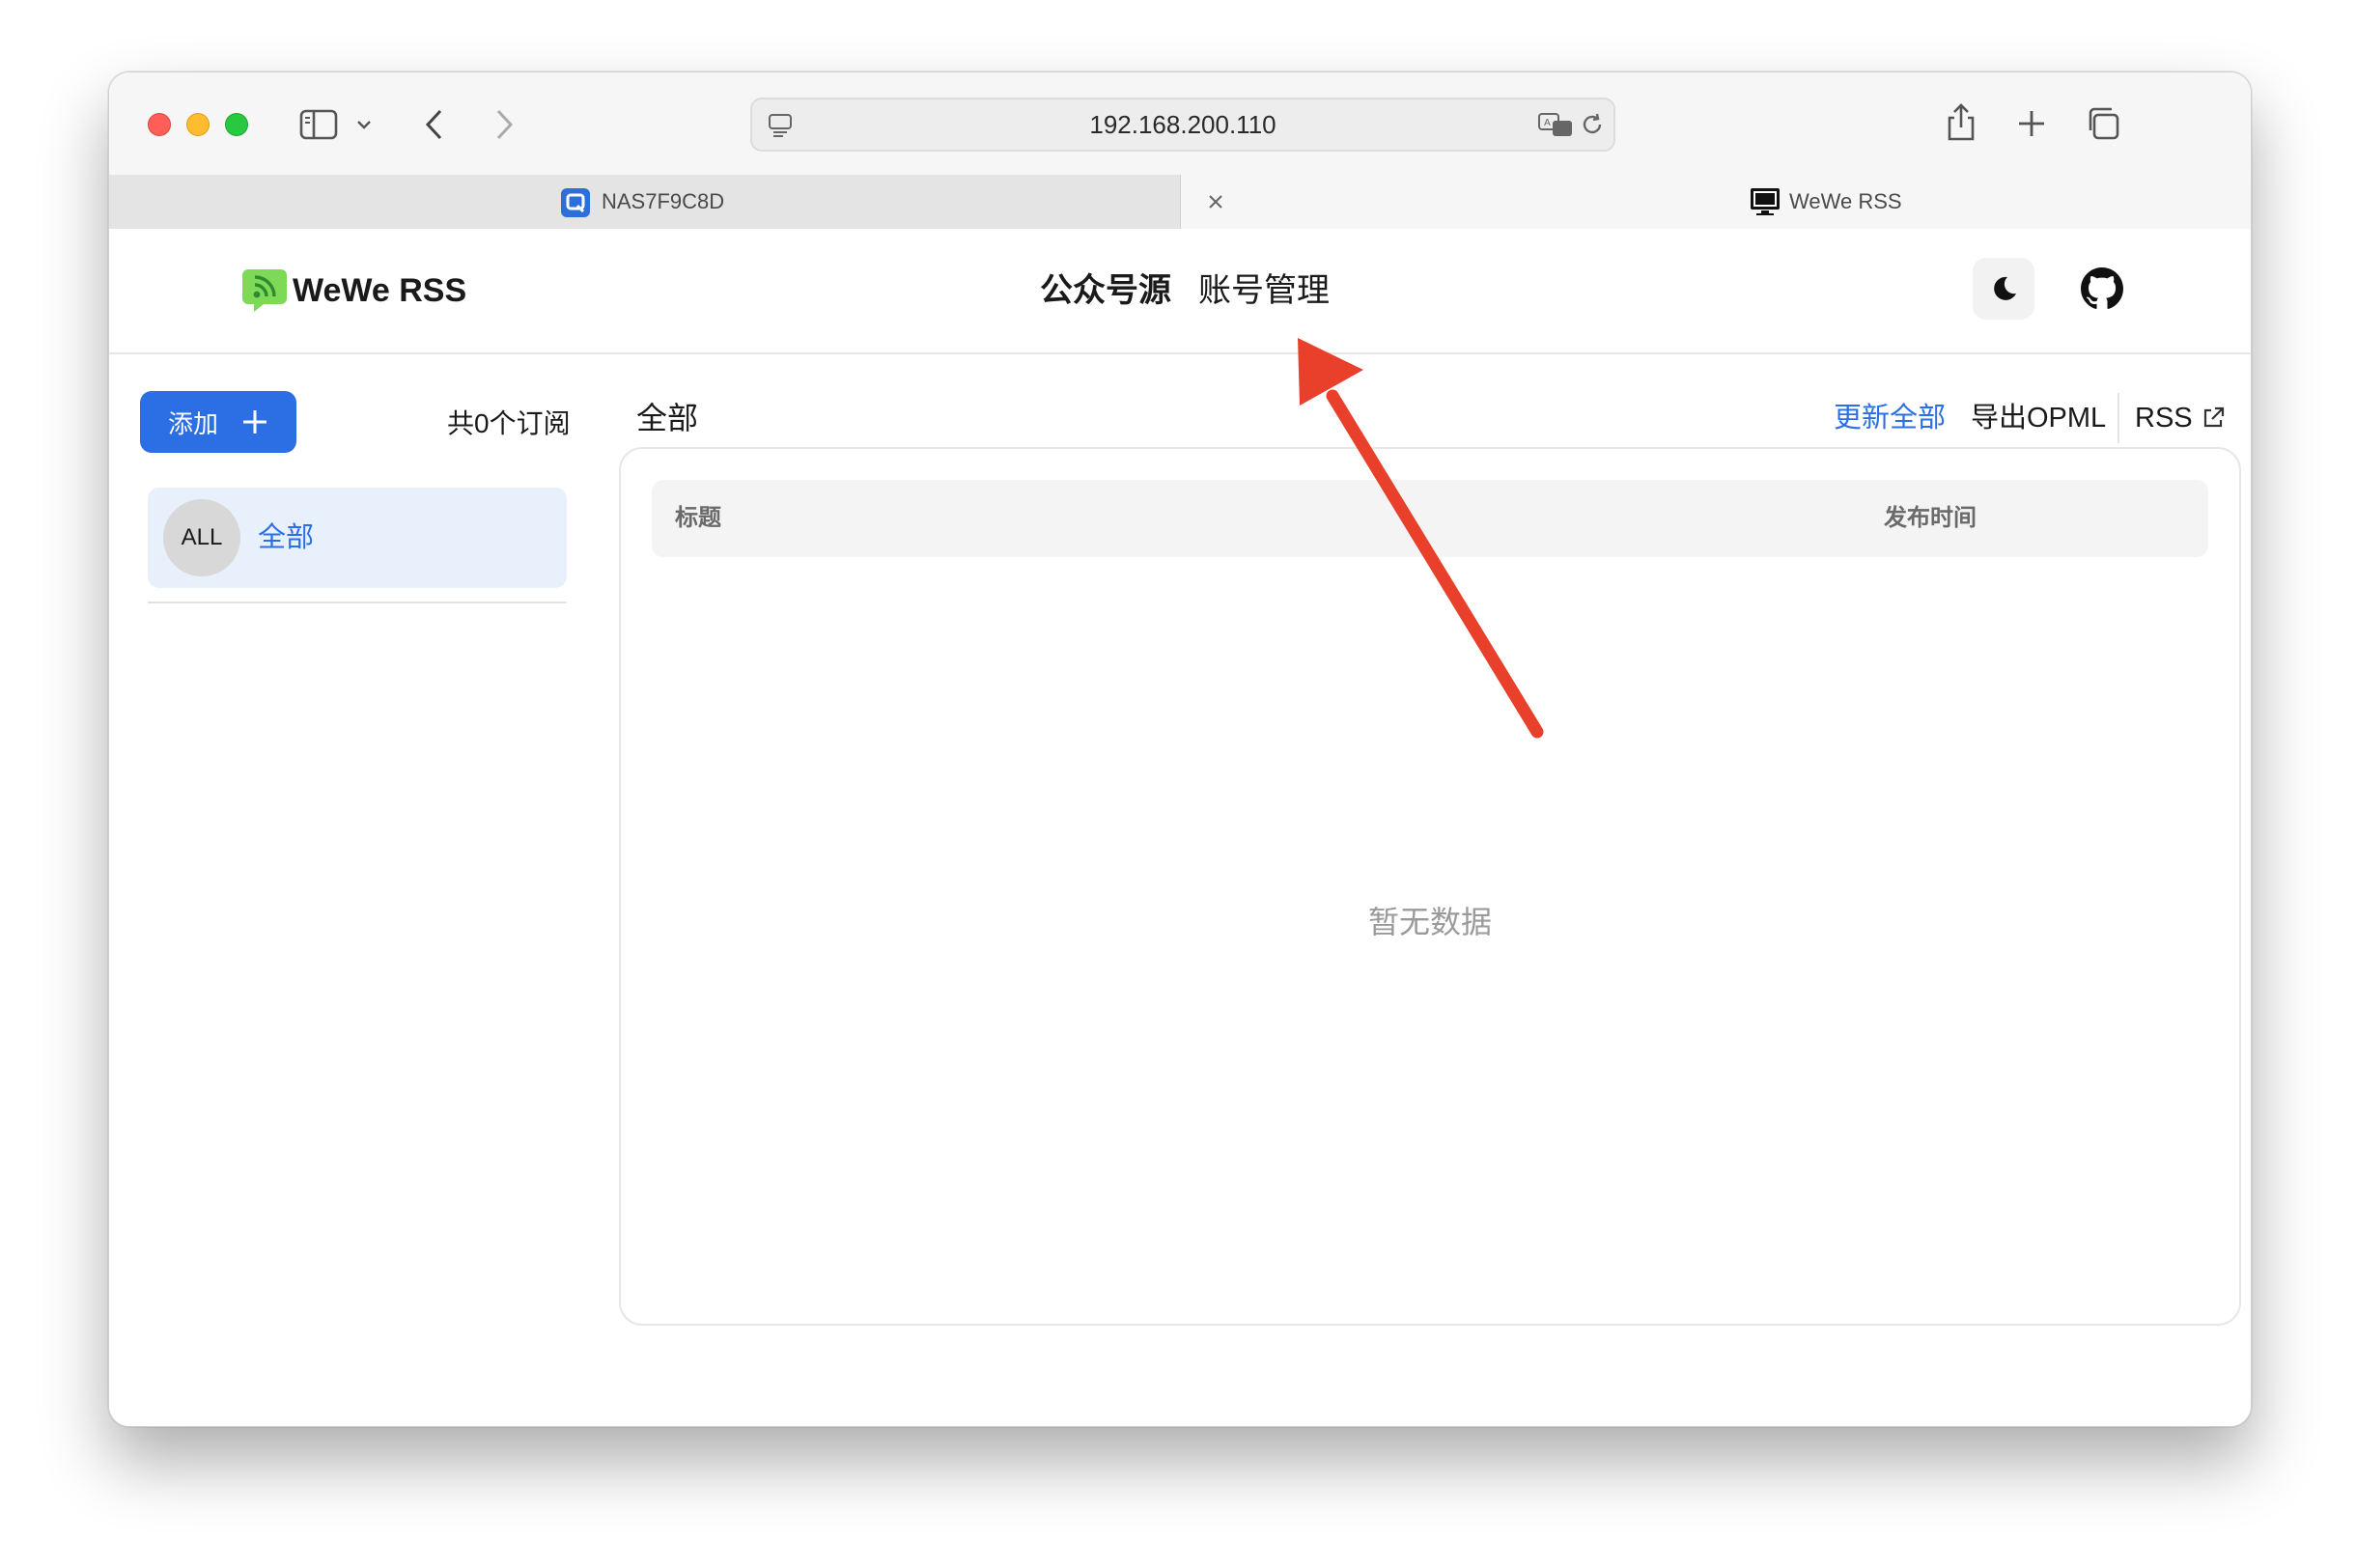 The height and width of the screenshot is (1568, 2356). I want to click on forward-arrow-icon, so click(504, 125).